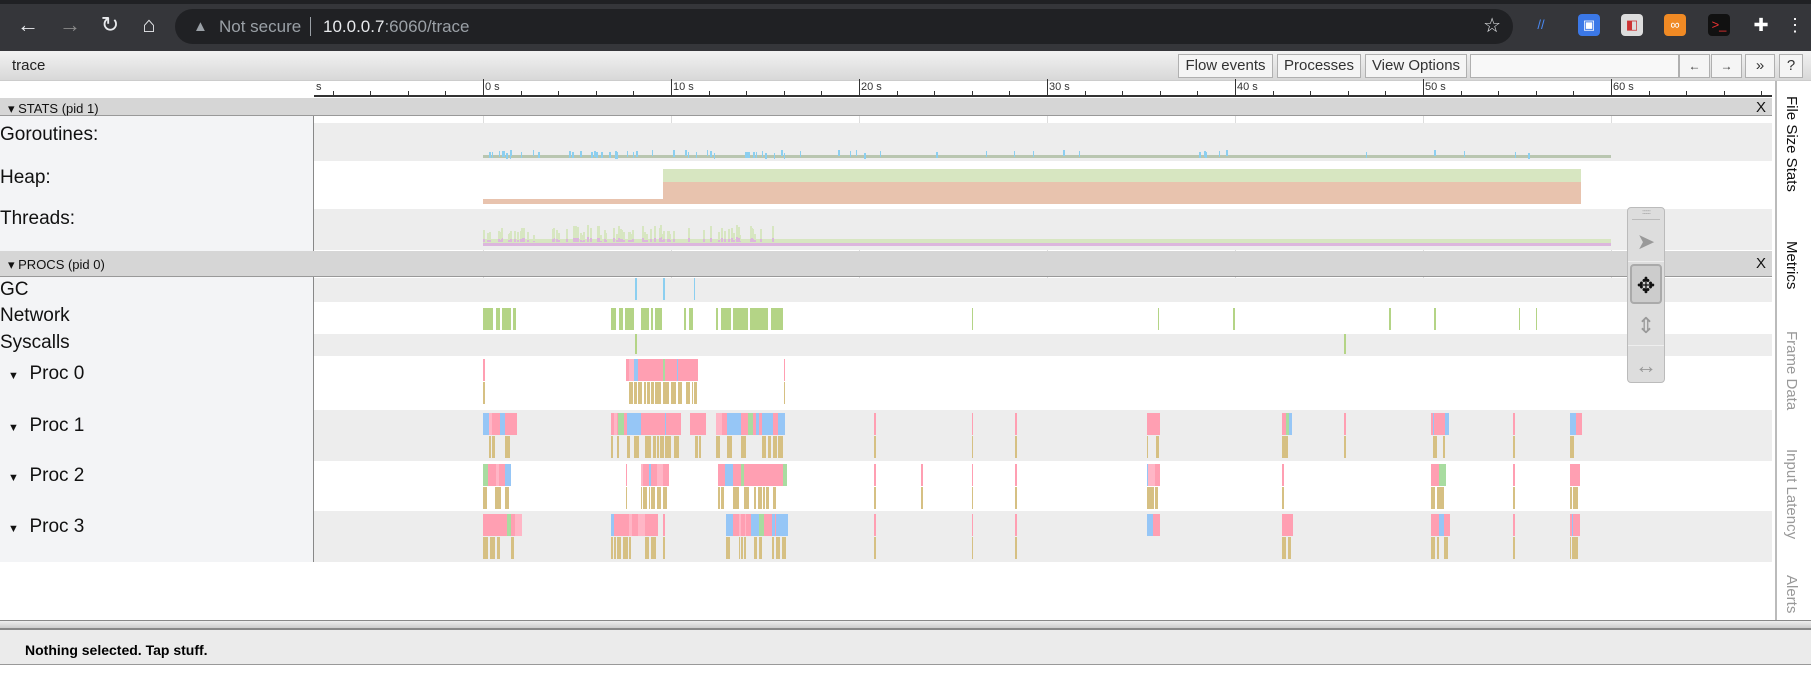  I want to click on threads-counter-track, so click(1043, 229).